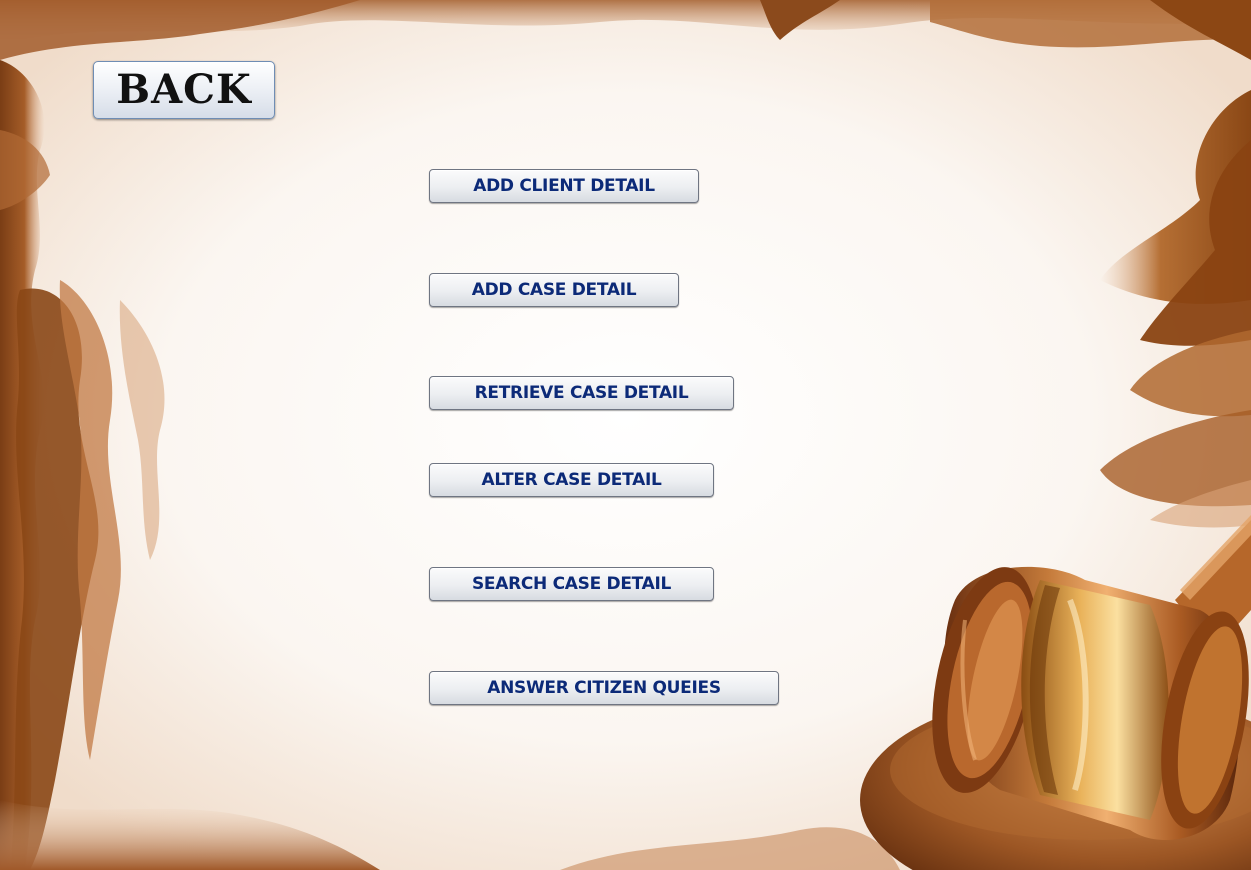 The image size is (1251, 870). I want to click on search-case-detail-button: SEARCH CASE DETAIL, so click(571, 584).